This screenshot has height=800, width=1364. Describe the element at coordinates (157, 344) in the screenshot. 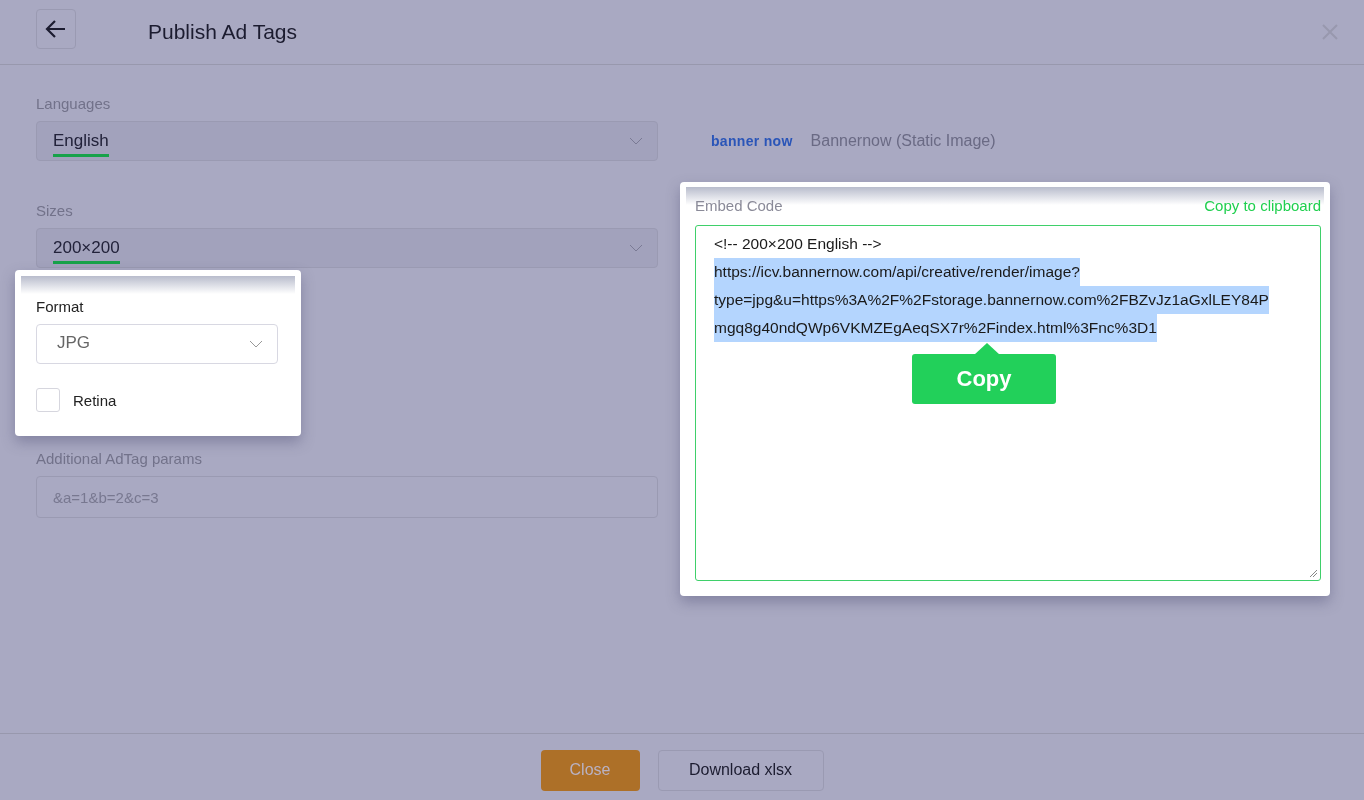

I see `format-select: JPG` at that location.